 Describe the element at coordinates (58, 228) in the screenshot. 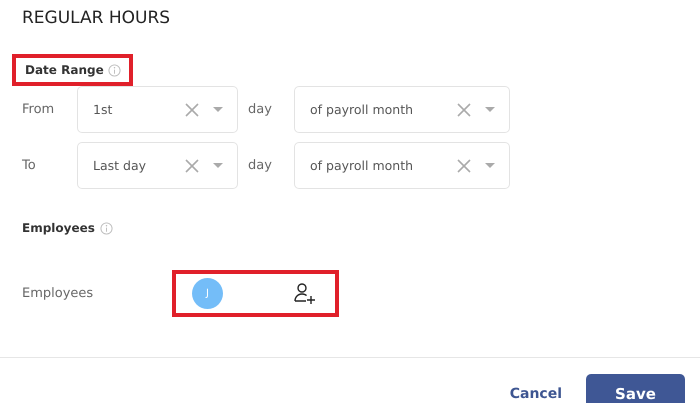

I see `section-heading: Employees` at that location.